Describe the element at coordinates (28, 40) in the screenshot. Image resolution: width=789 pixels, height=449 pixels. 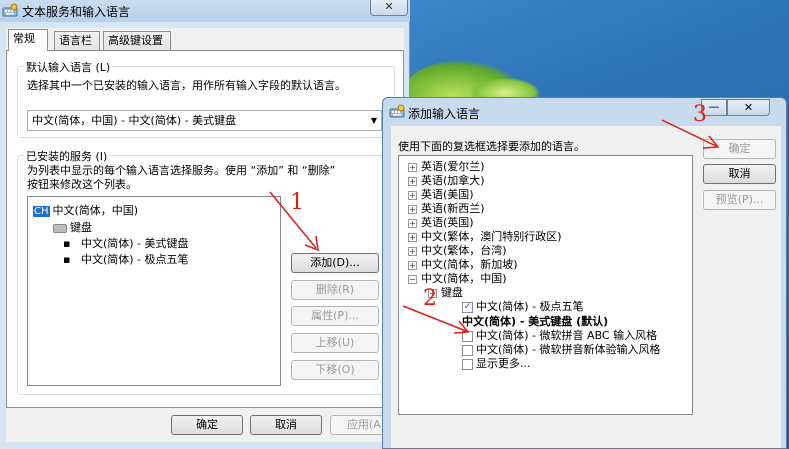
I see `tab-general: 常规` at that location.